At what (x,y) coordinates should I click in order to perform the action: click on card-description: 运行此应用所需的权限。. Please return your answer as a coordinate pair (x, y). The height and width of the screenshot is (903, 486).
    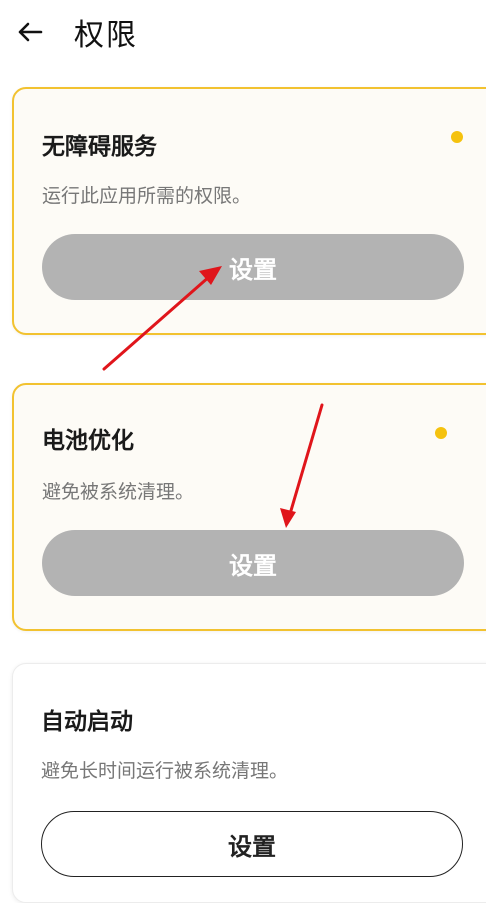
    Looking at the image, I should click on (147, 196).